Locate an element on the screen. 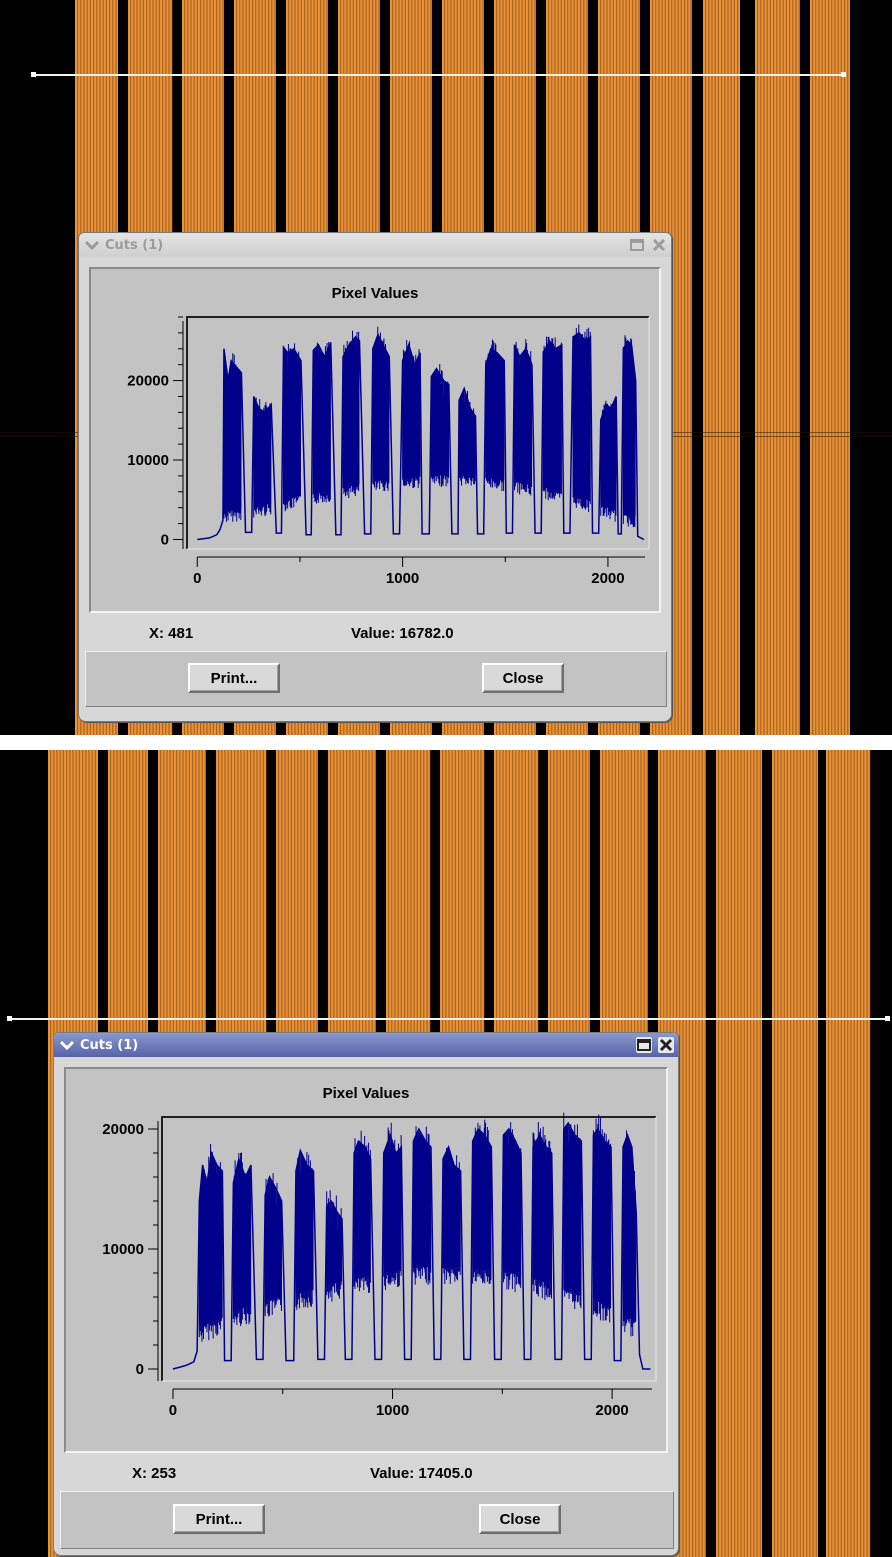  x-readout: X: 253 is located at coordinates (154, 1473).